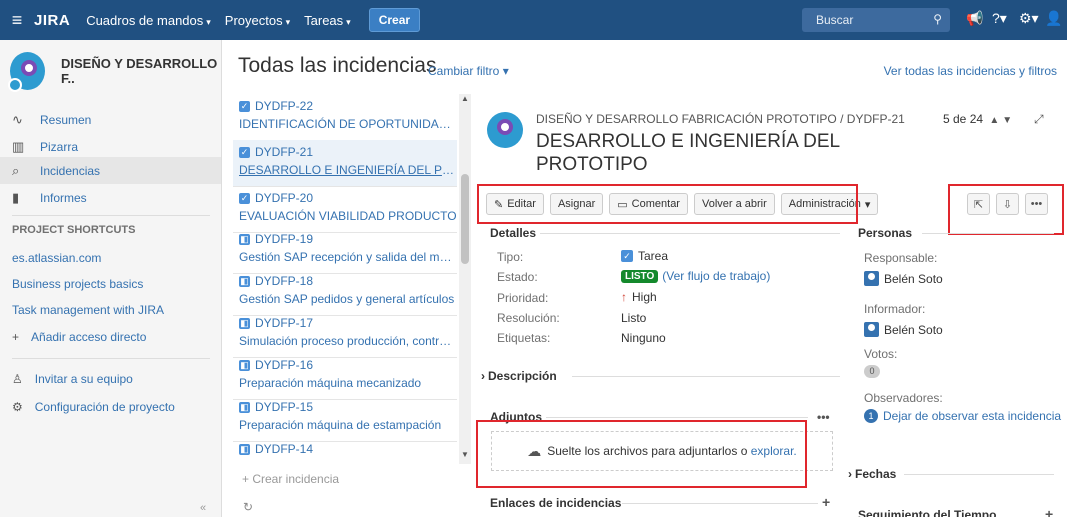 The width and height of the screenshot is (1067, 517). Describe the element at coordinates (248, 507) in the screenshot. I see `refresh-icon: ↻` at that location.